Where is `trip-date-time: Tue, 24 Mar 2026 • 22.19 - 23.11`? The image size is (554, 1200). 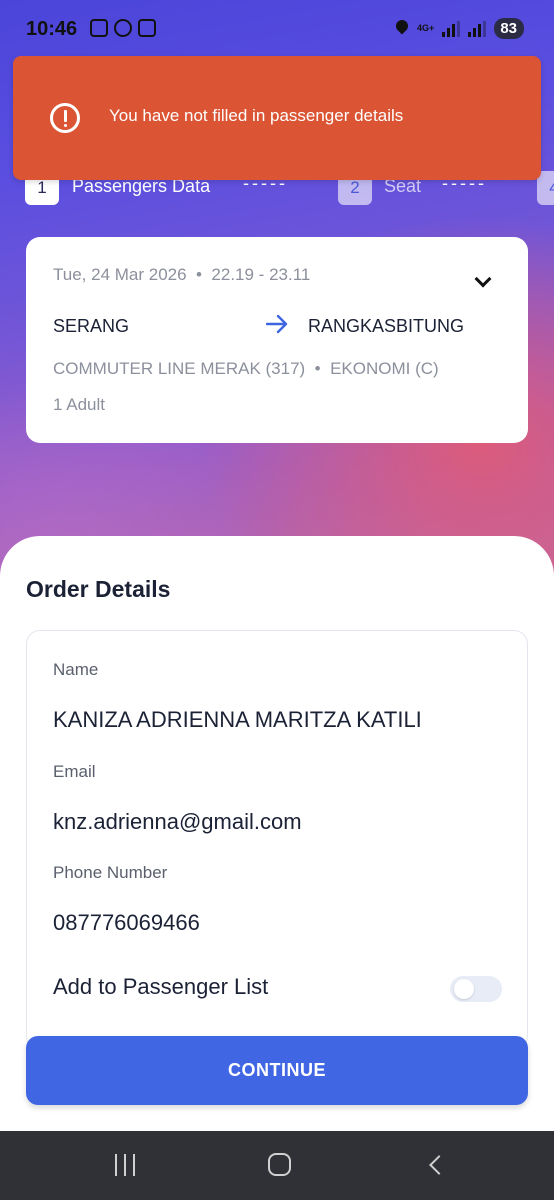
trip-date-time: Tue, 24 Mar 2026 • 22.19 - 23.11 is located at coordinates (182, 274).